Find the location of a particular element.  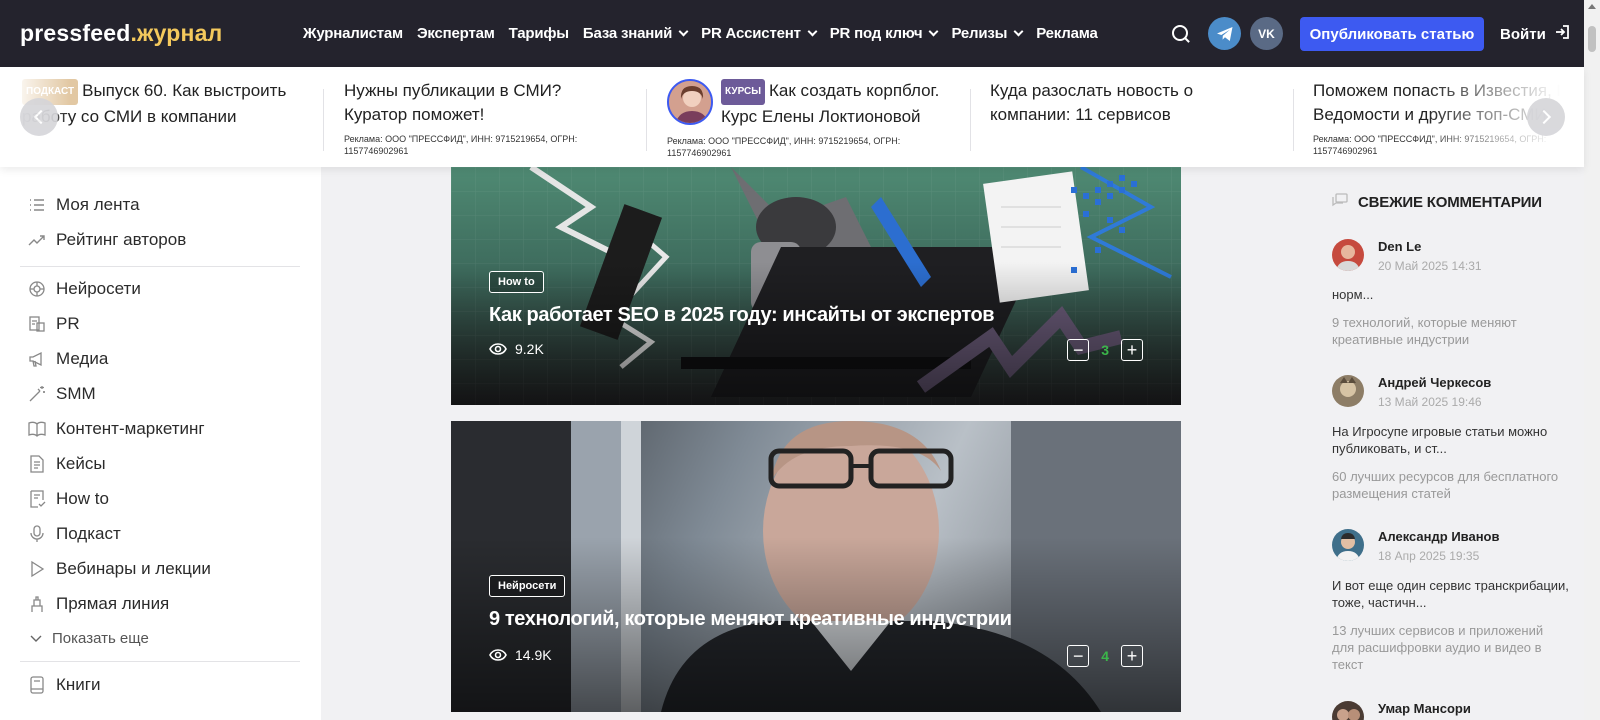

play-icon is located at coordinates (37, 569).